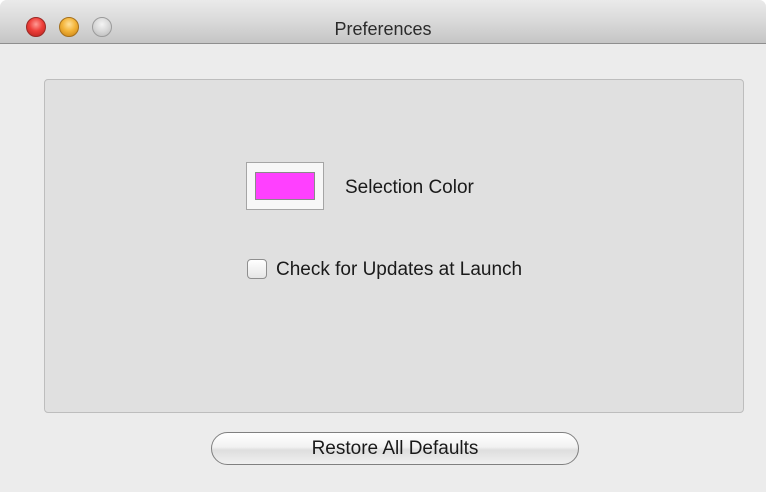 The width and height of the screenshot is (766, 492). I want to click on selection-color-well, so click(285, 186).